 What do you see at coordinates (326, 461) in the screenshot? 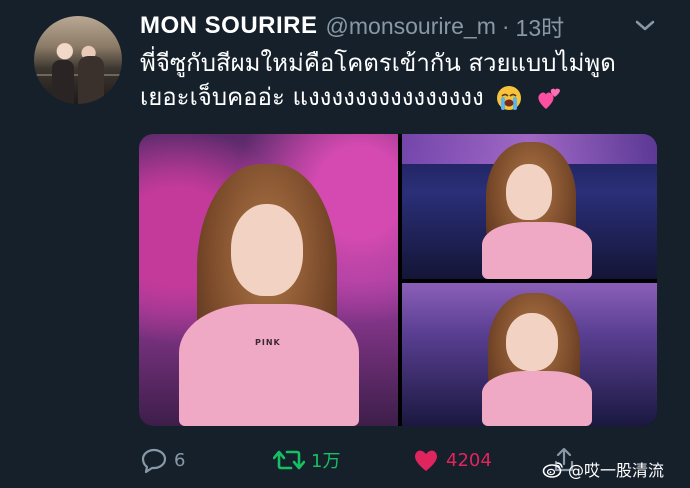
I see `retweet-count: 1万` at bounding box center [326, 461].